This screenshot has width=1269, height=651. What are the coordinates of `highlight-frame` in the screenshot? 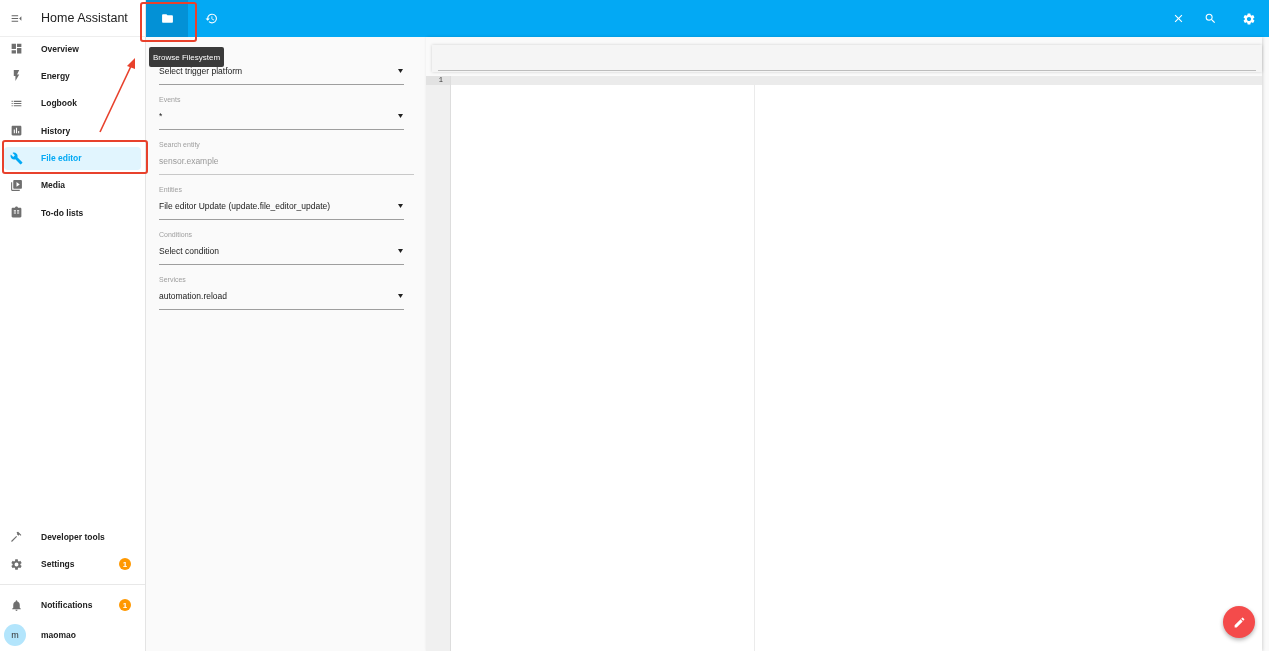 It's located at (168, 22).